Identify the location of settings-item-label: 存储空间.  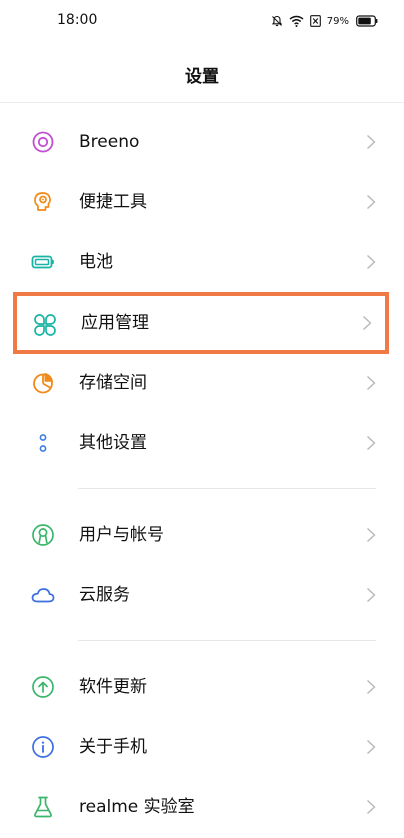
(113, 383).